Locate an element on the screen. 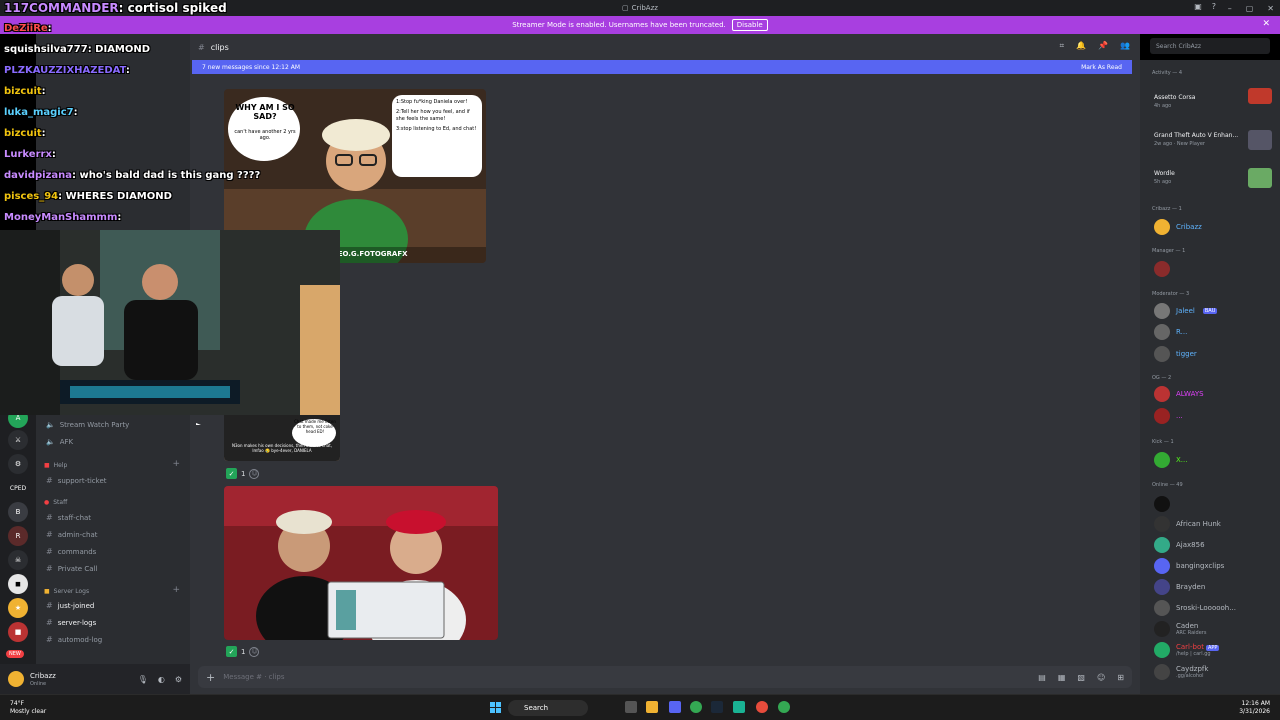  category-help: ■ Help is located at coordinates (55, 465).